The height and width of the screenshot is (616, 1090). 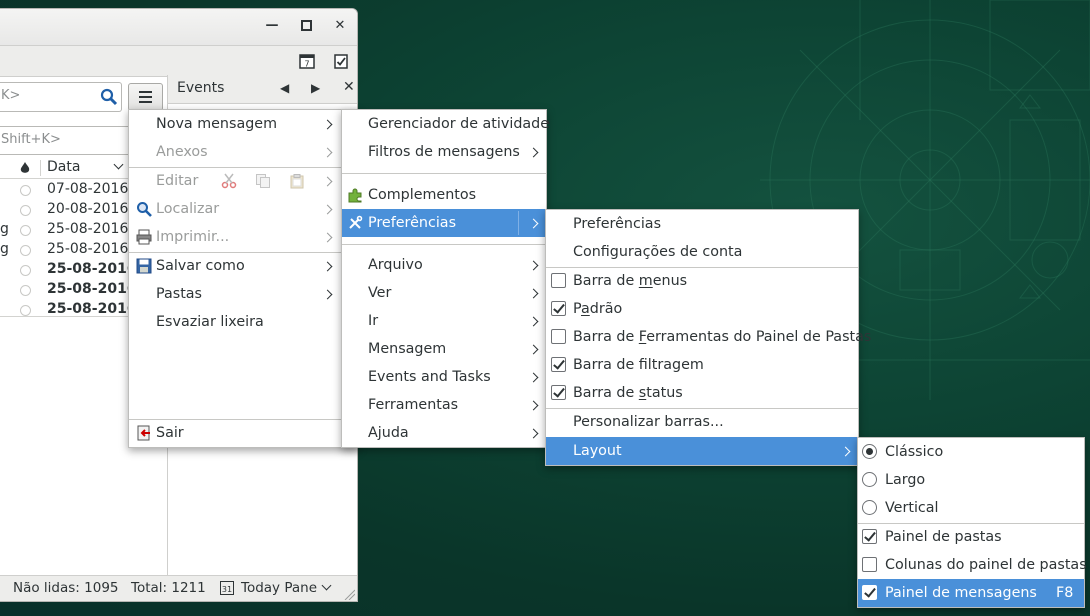 I want to click on tools-icon, so click(x=356, y=222).